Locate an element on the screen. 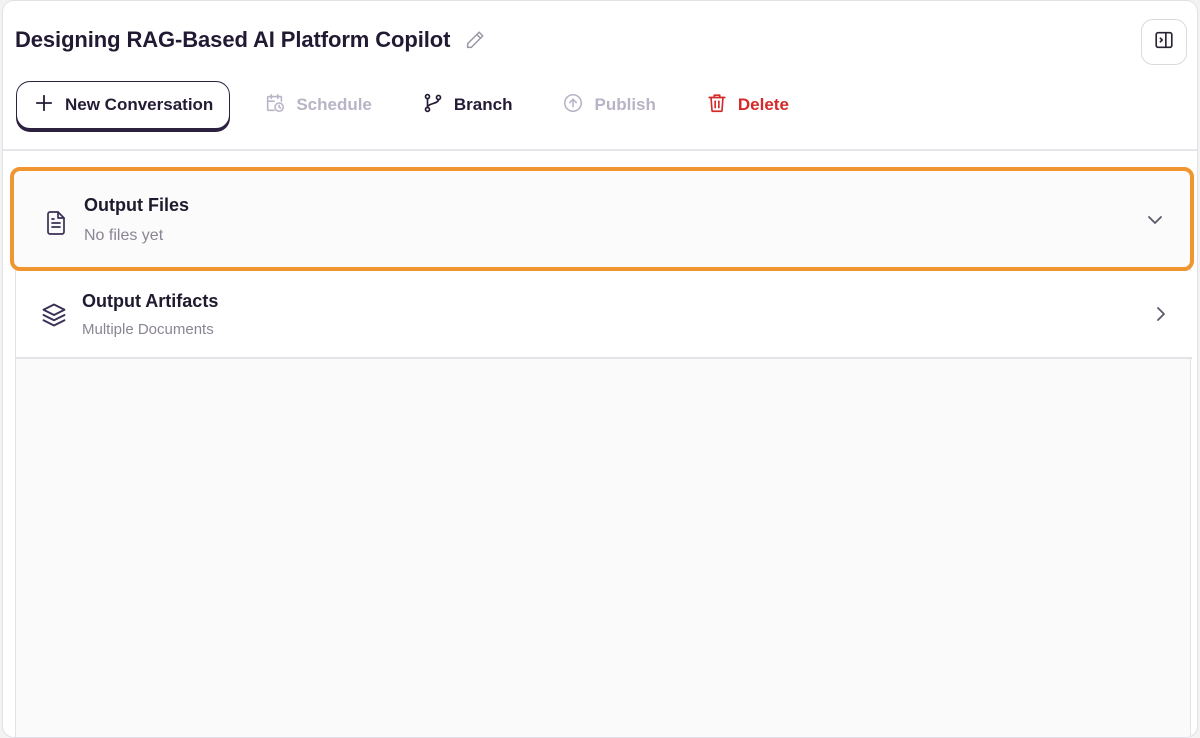  schedule-label: Schedule is located at coordinates (334, 104).